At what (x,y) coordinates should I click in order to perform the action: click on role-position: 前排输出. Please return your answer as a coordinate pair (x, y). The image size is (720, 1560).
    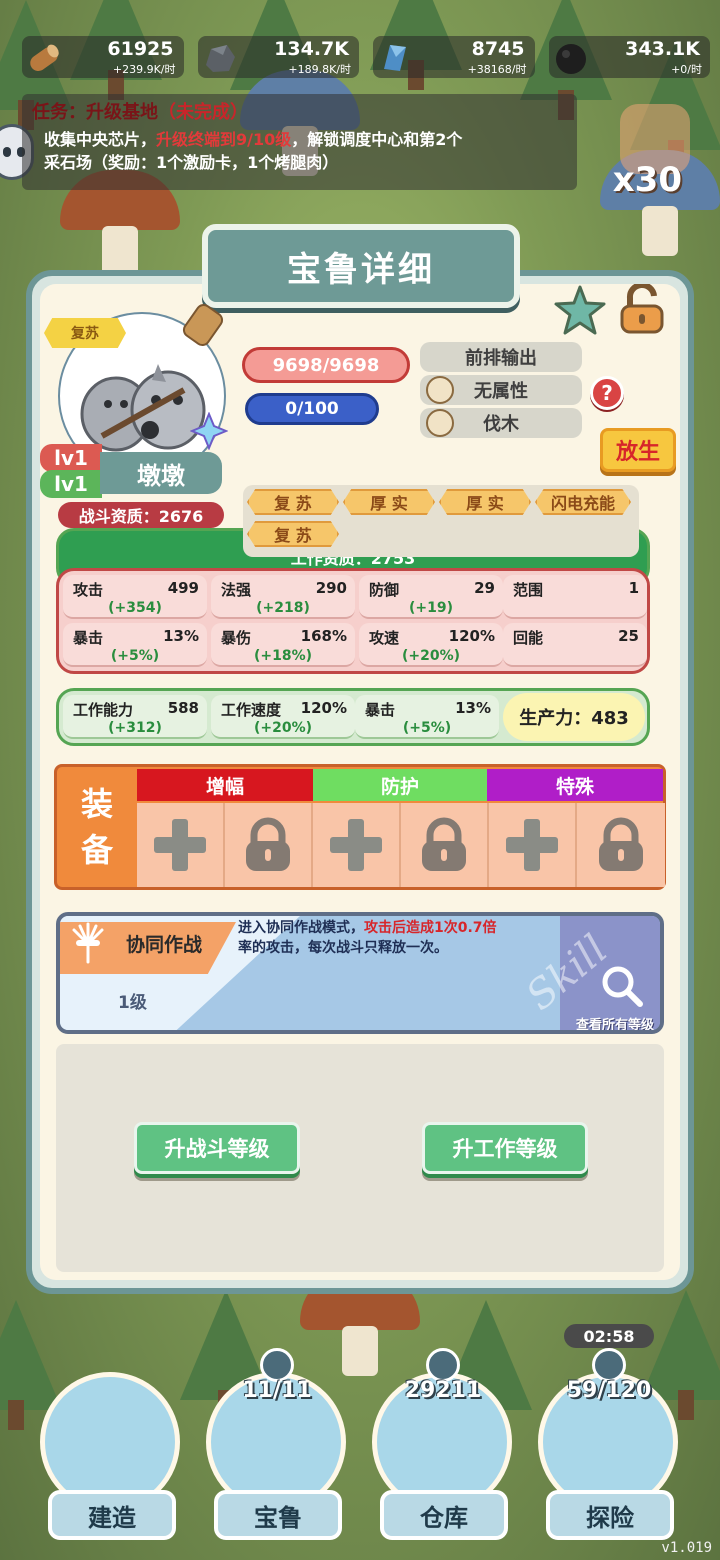
    Looking at the image, I should click on (501, 358).